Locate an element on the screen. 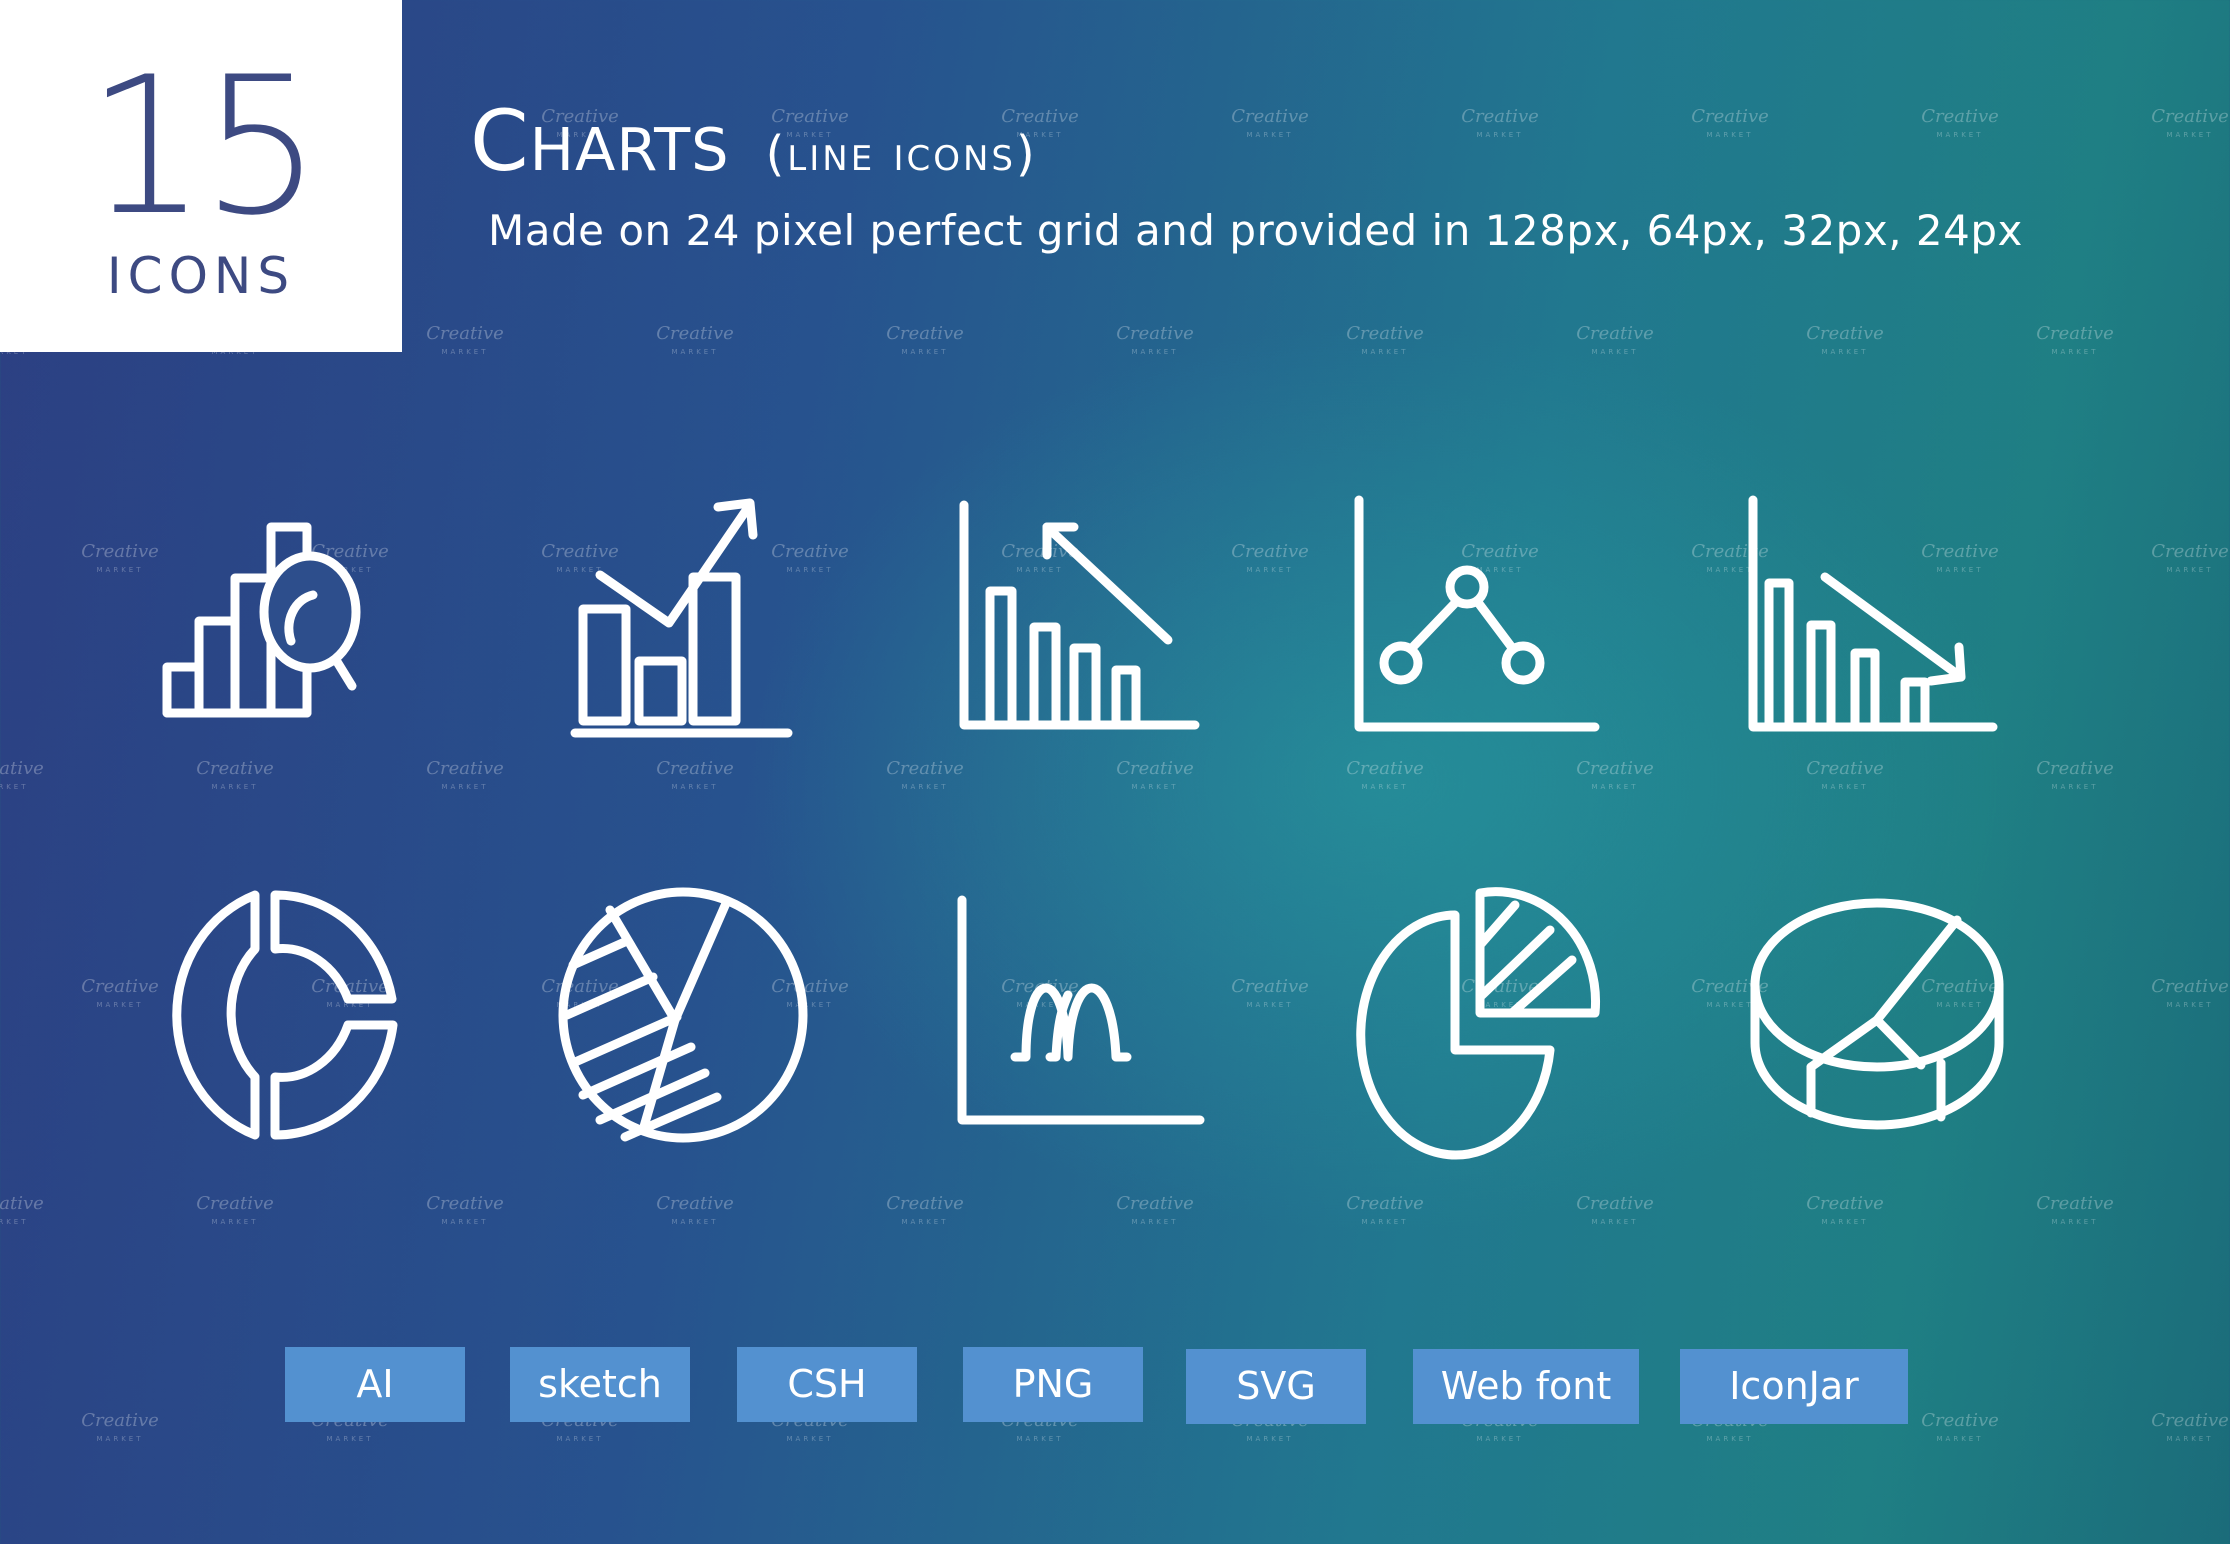  format-button-iconjar: IconJar is located at coordinates (1794, 1386).